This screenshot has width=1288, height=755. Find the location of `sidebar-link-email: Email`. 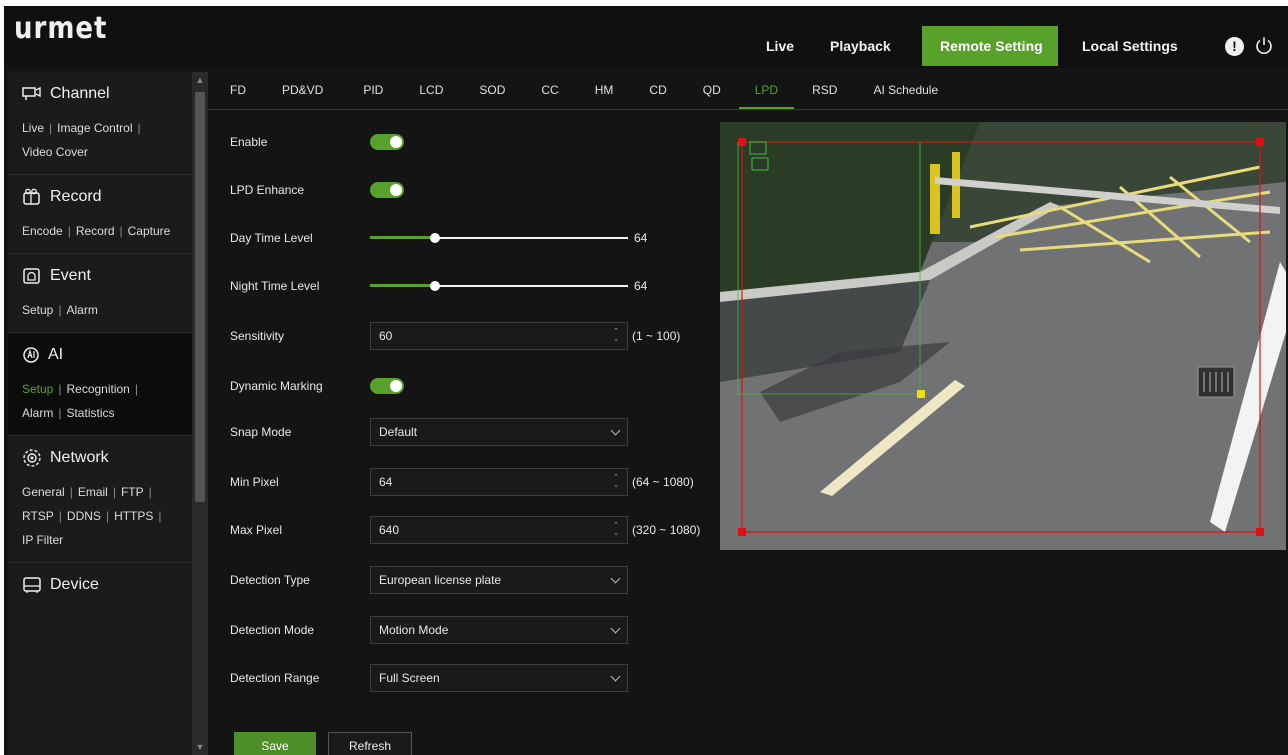

sidebar-link-email: Email is located at coordinates (93, 492).